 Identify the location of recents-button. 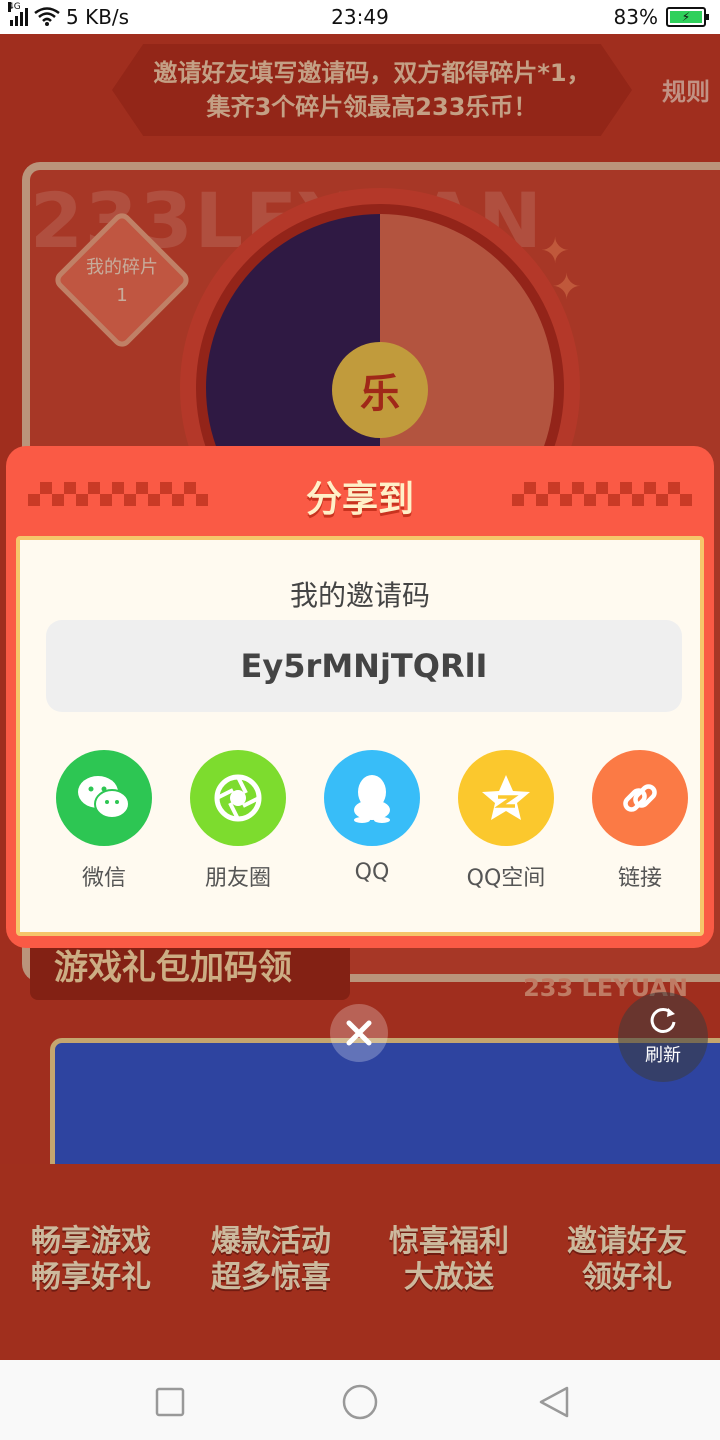
(170, 1402).